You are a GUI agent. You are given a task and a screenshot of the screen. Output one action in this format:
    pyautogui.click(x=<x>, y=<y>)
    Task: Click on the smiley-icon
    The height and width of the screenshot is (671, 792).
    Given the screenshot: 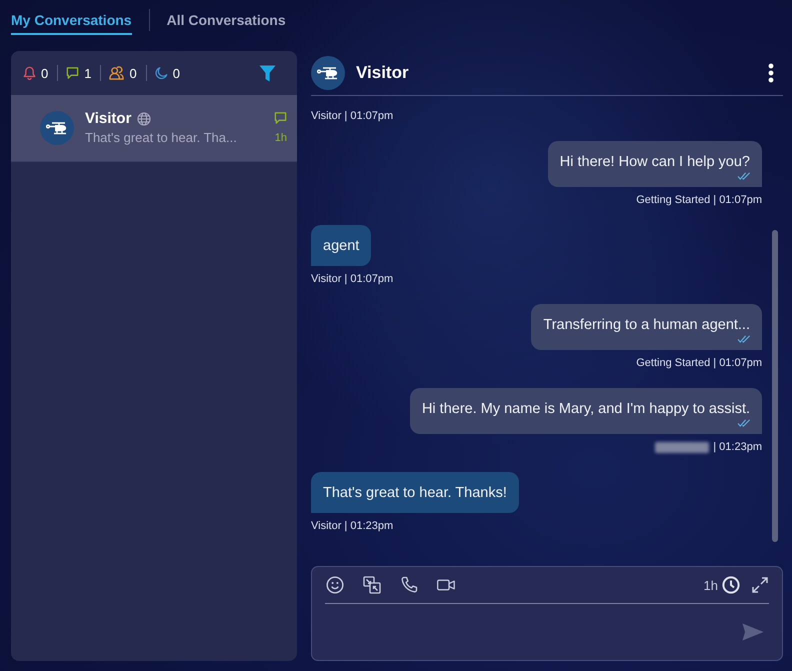 What is the action you would take?
    pyautogui.click(x=335, y=585)
    